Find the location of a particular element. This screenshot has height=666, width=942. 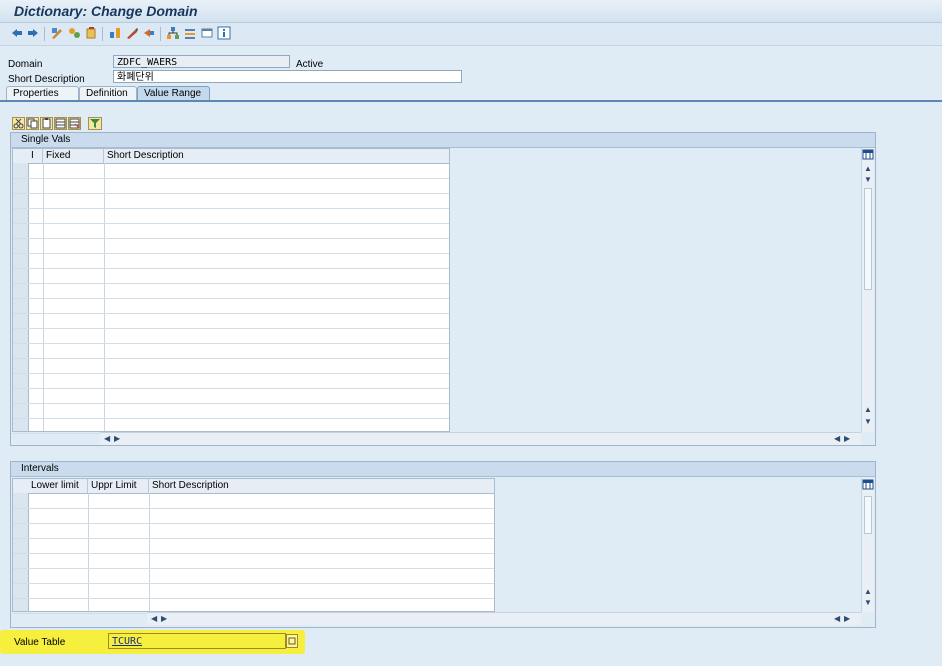

back-icon is located at coordinates (17, 33).